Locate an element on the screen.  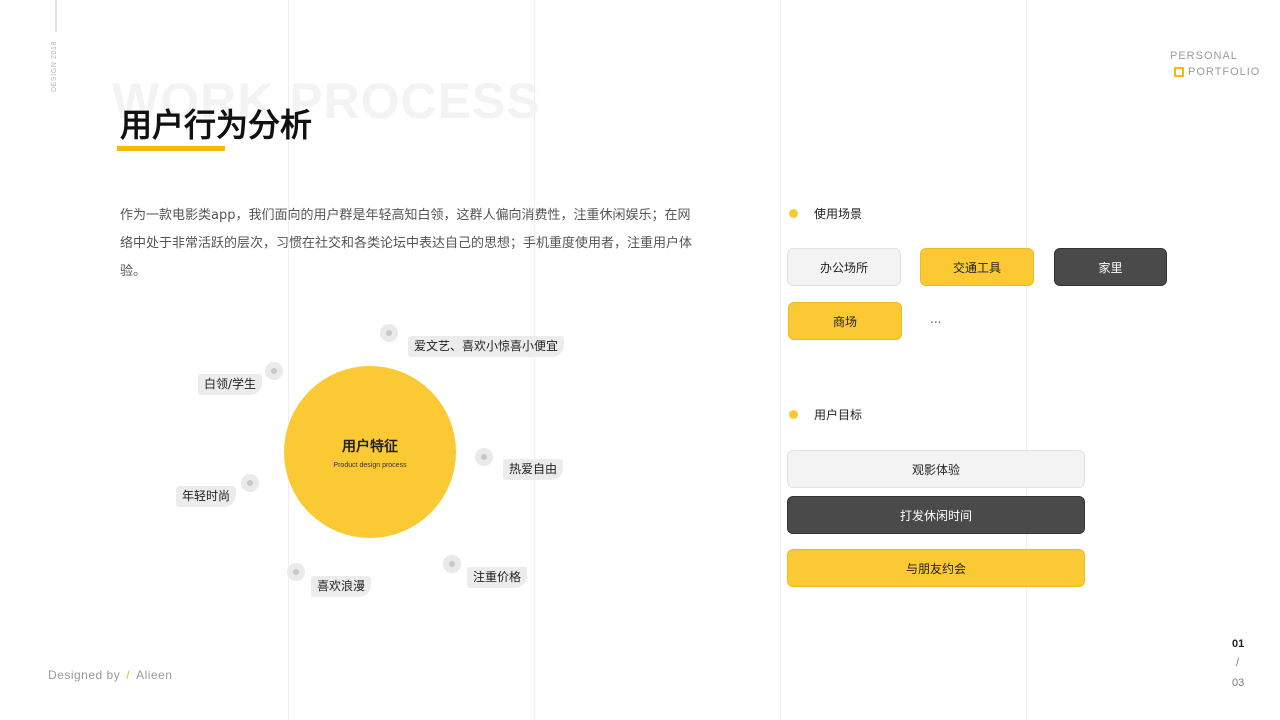
trait-tag: 注重价格 is located at coordinates (497, 577).